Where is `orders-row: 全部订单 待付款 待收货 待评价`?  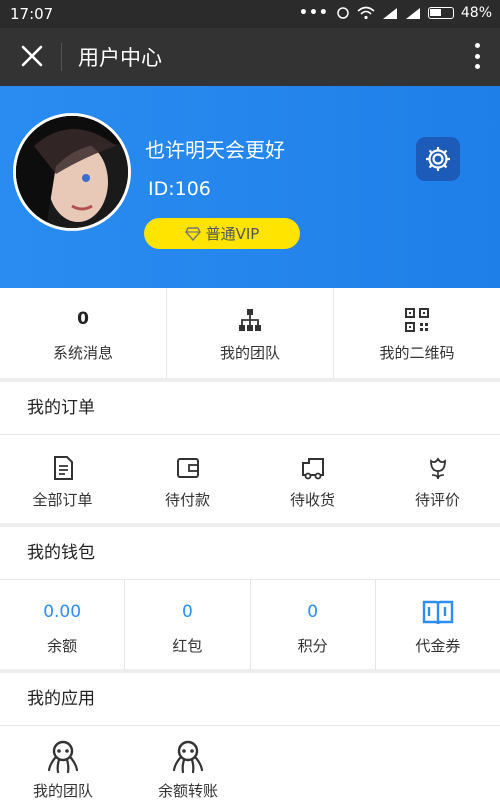 orders-row: 全部订单 待付款 待收货 待评价 is located at coordinates (250, 480).